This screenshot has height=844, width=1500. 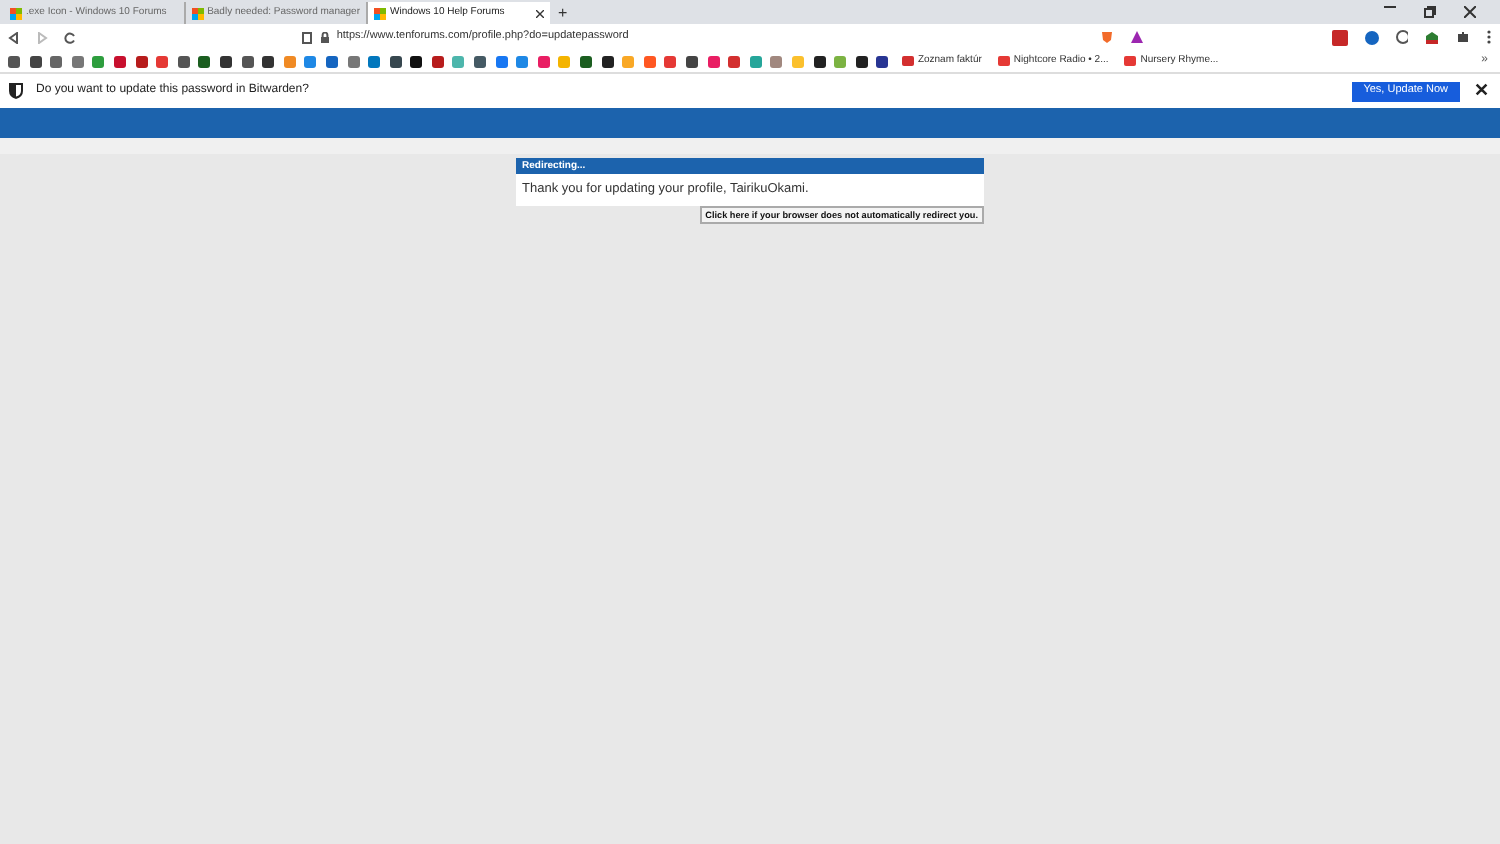 What do you see at coordinates (1430, 12) in the screenshot?
I see `restore-icon` at bounding box center [1430, 12].